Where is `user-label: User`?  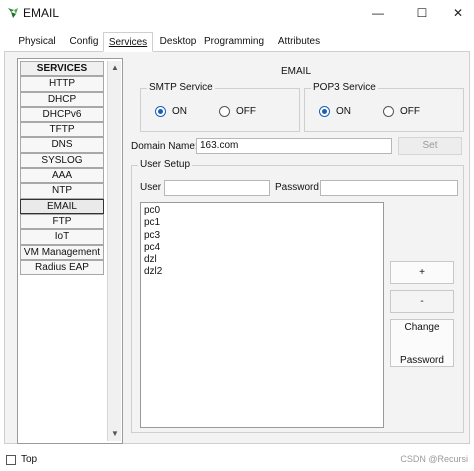 user-label: User is located at coordinates (151, 187).